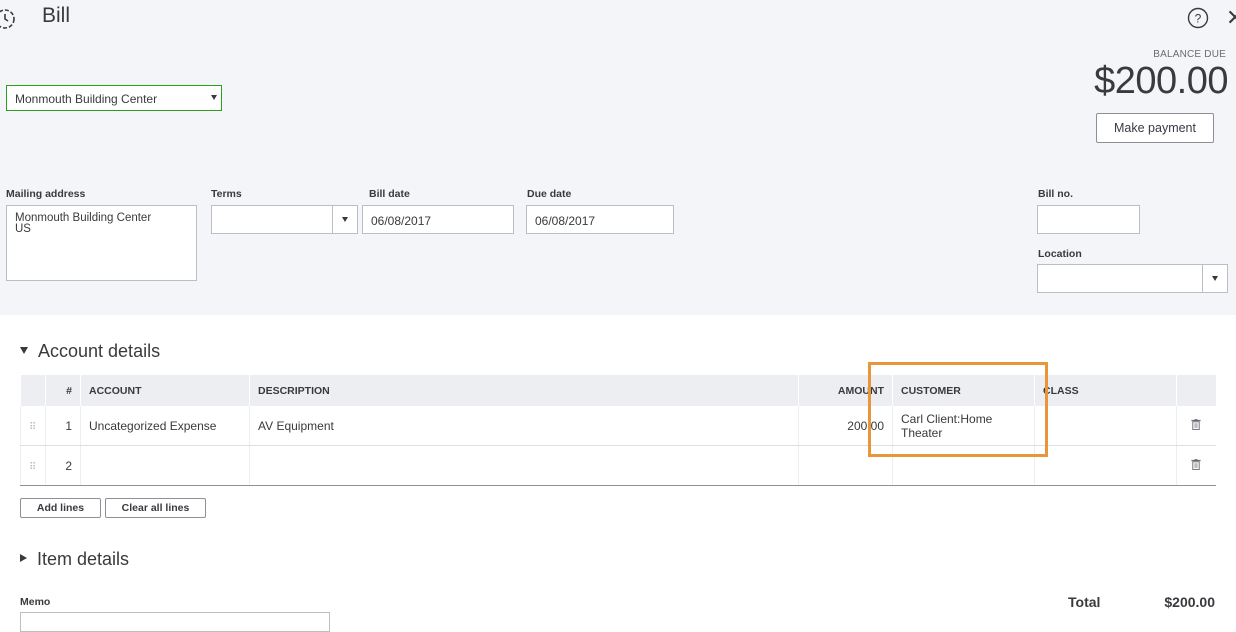  What do you see at coordinates (56, 15) in the screenshot?
I see `page-title: Bill` at bounding box center [56, 15].